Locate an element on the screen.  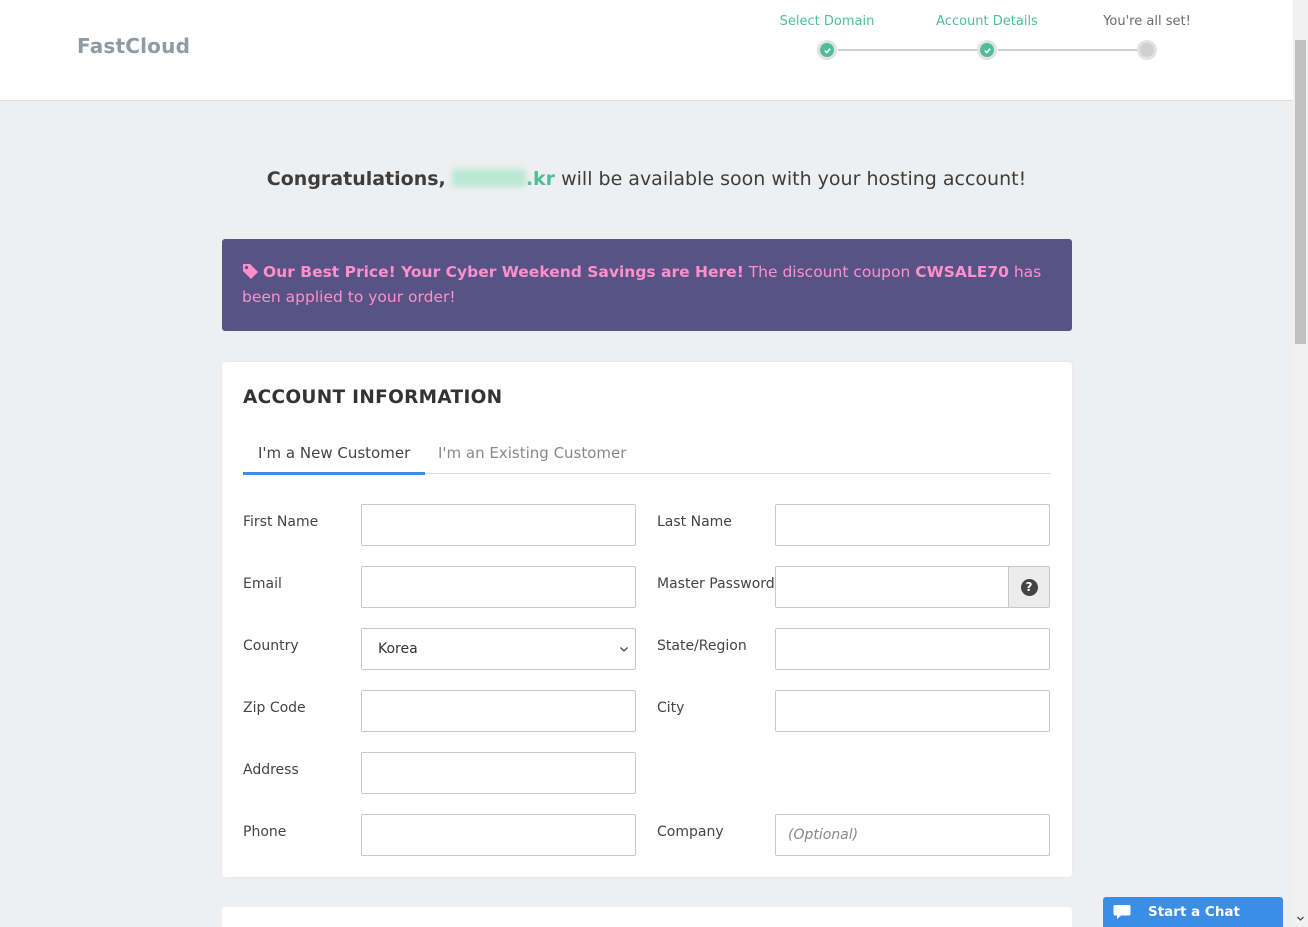
phone-field is located at coordinates (498, 835).